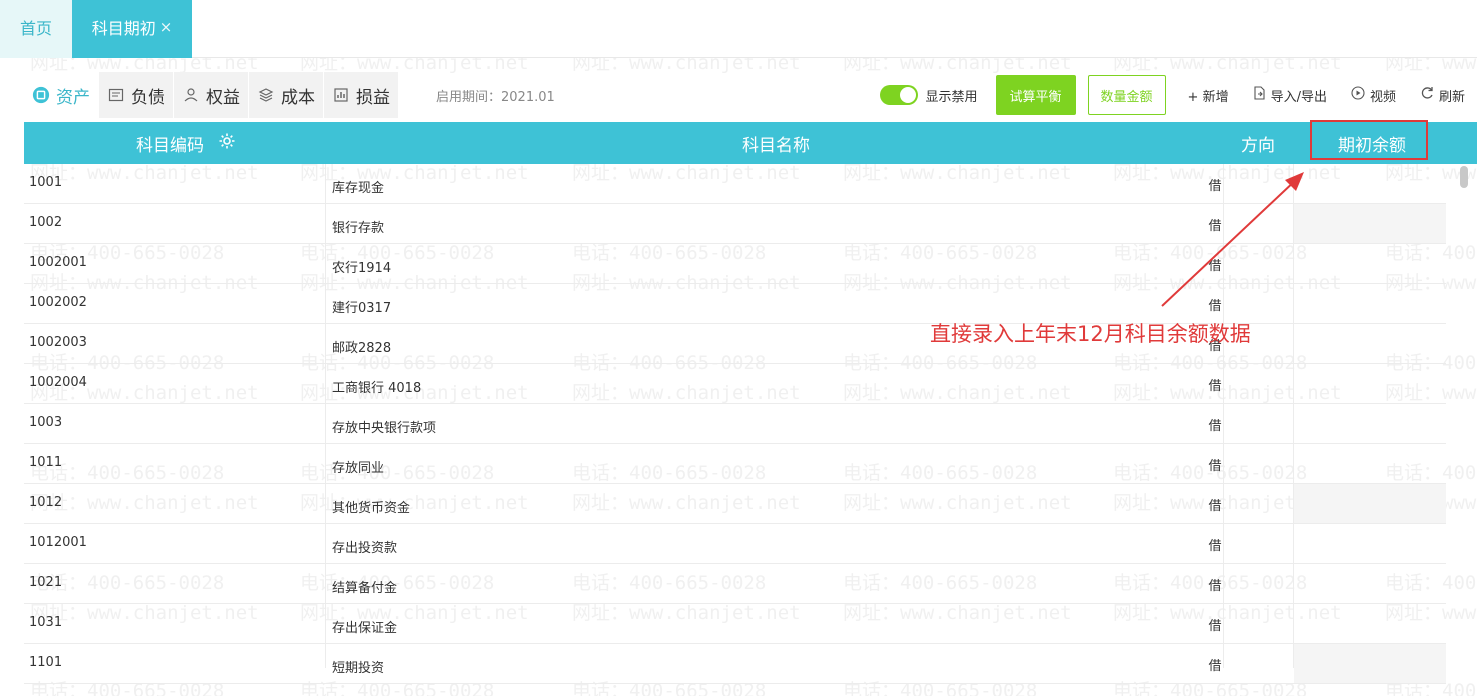 The image size is (1477, 696). What do you see at coordinates (46, 662) in the screenshot?
I see `account-code: 1101` at bounding box center [46, 662].